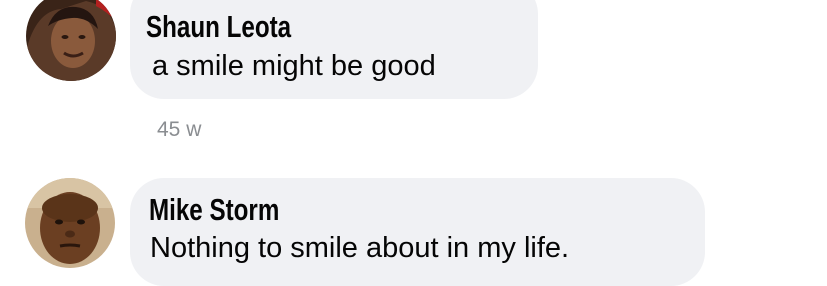  Describe the element at coordinates (294, 66) in the screenshot. I see `comment-text: a smile might be good` at that location.